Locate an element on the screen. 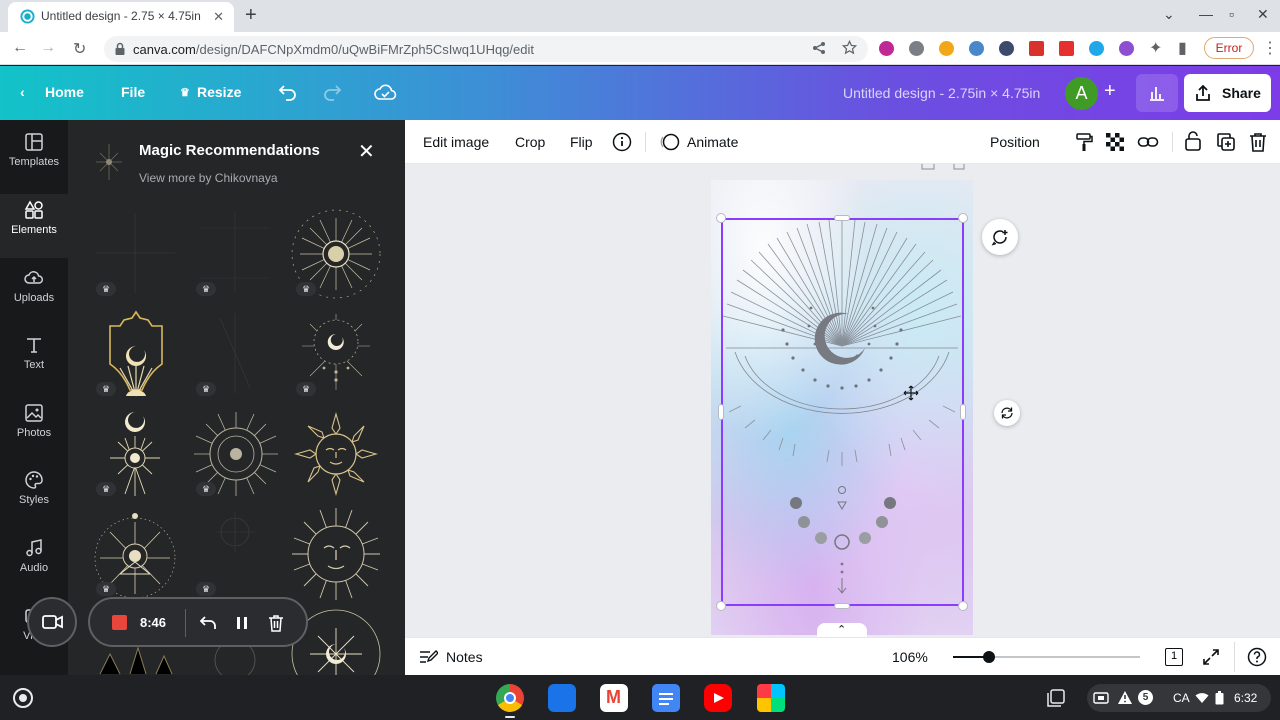  close-panel-icon: ✕ is located at coordinates (366, 151).